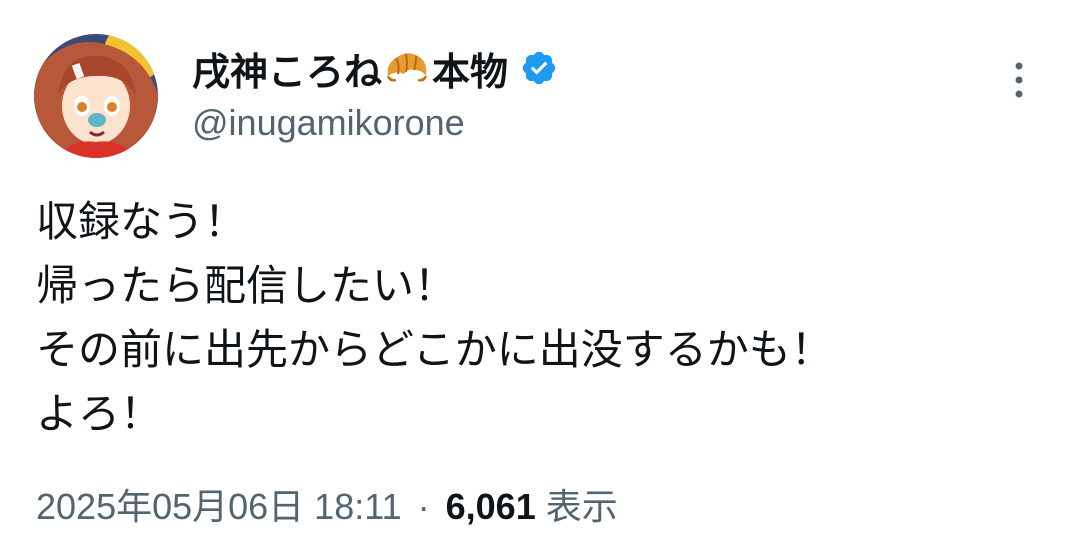 This screenshot has width=1080, height=539. What do you see at coordinates (287, 68) in the screenshot?
I see `display-name: 戌神ころね` at bounding box center [287, 68].